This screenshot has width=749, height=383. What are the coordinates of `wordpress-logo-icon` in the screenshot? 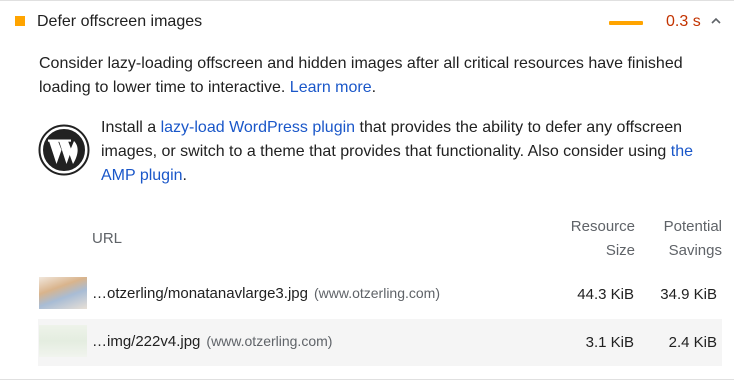 It's located at (64, 150).